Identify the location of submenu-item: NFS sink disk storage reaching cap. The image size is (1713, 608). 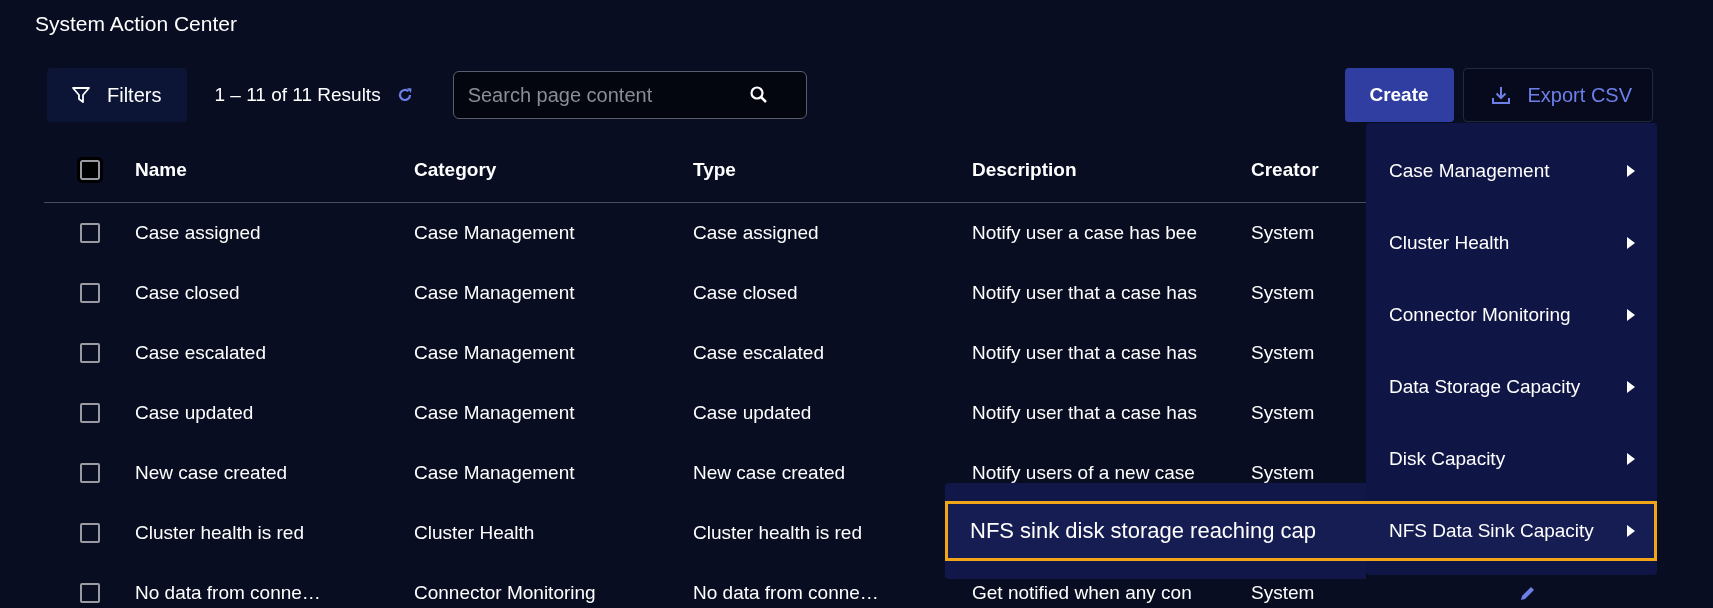
(1155, 531).